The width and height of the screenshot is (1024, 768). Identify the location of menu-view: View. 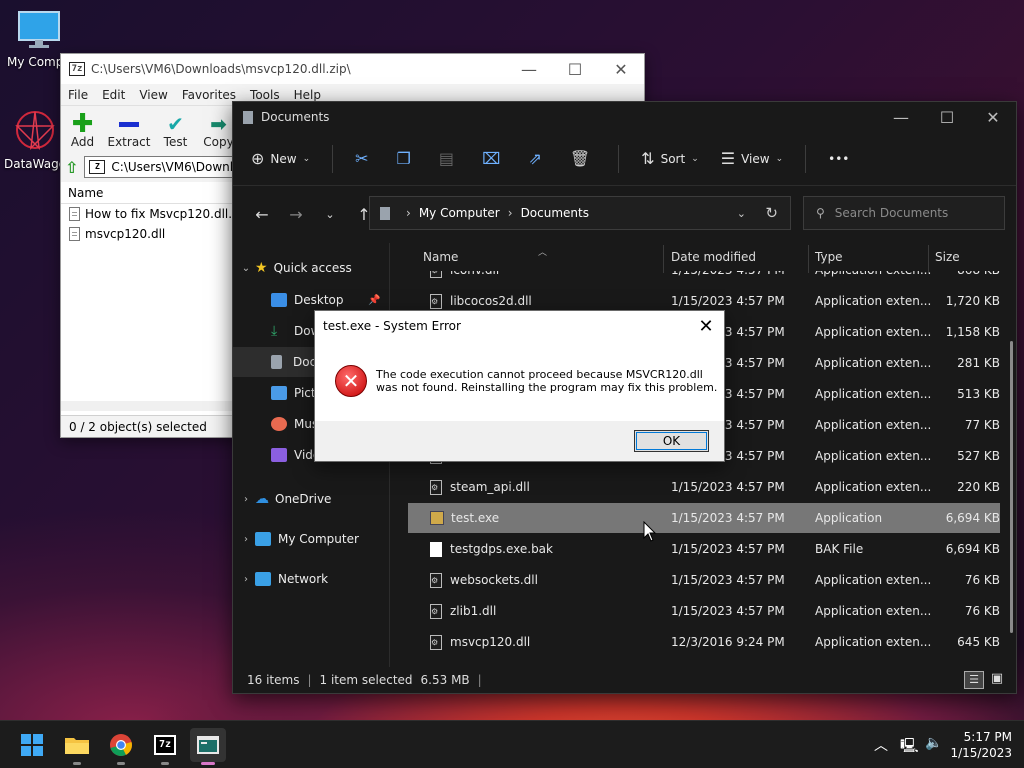
(153, 95).